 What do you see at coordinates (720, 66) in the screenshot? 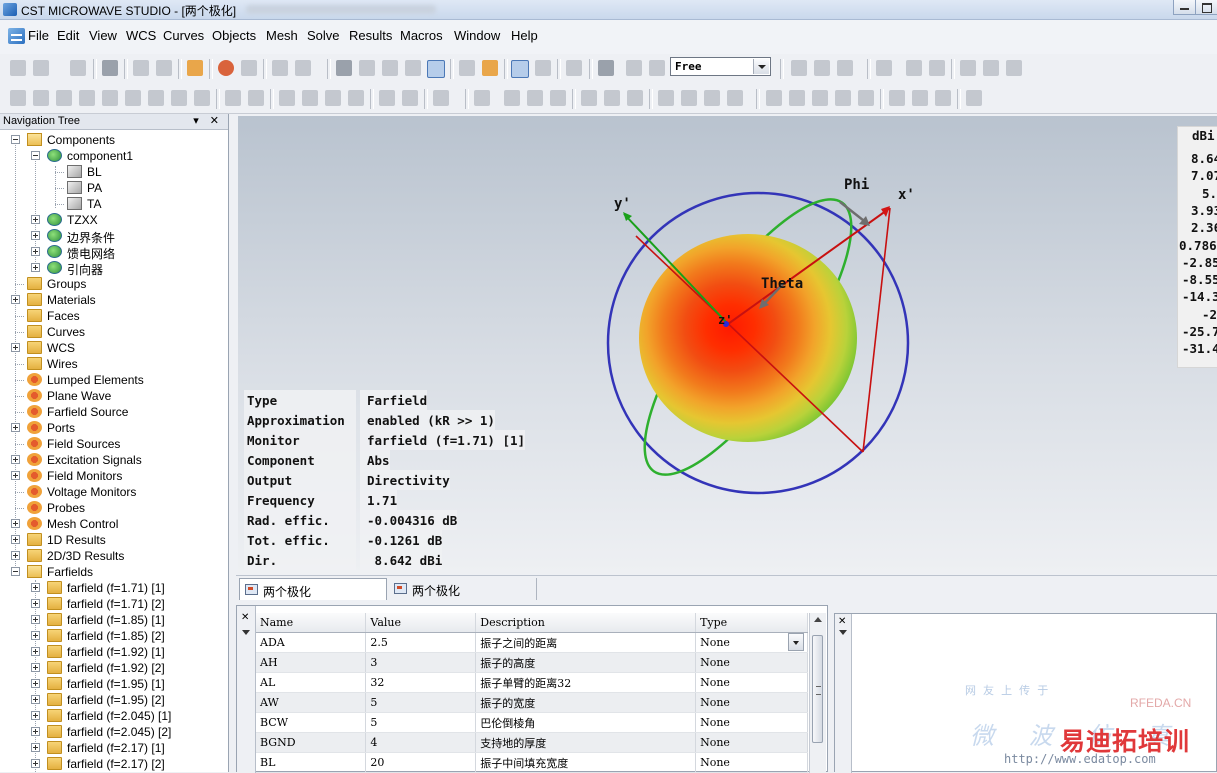
I see `view-mode-select: Free` at bounding box center [720, 66].